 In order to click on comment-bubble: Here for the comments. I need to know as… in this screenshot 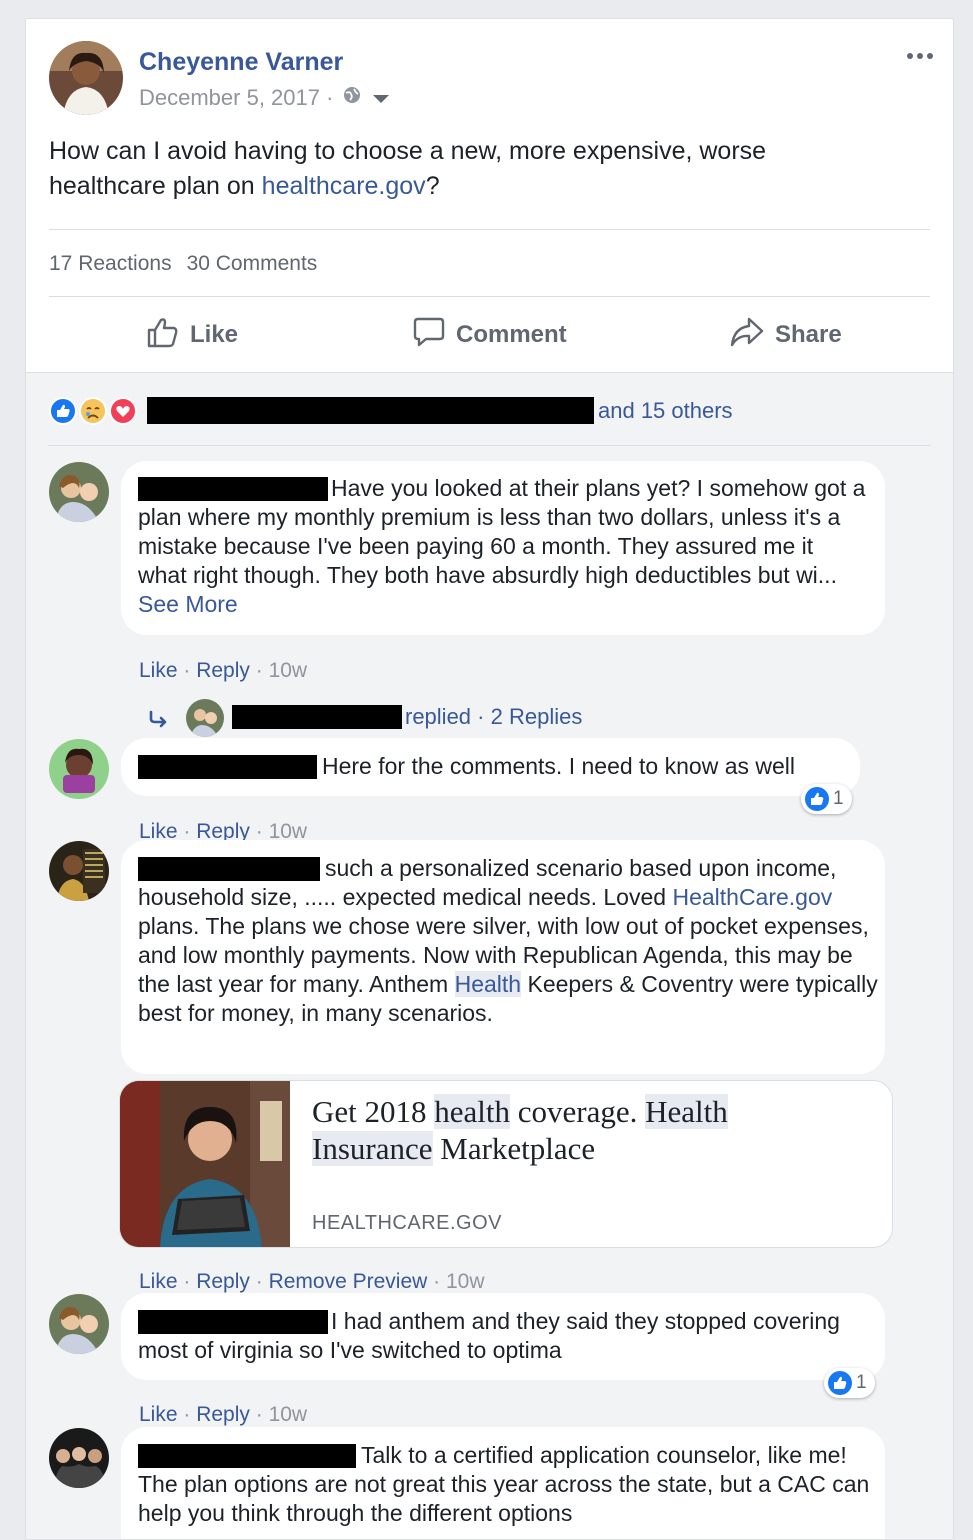, I will do `click(490, 767)`.